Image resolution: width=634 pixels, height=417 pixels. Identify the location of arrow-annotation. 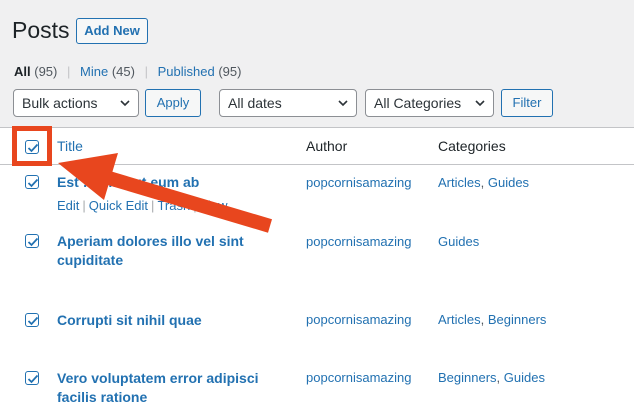
(165, 193).